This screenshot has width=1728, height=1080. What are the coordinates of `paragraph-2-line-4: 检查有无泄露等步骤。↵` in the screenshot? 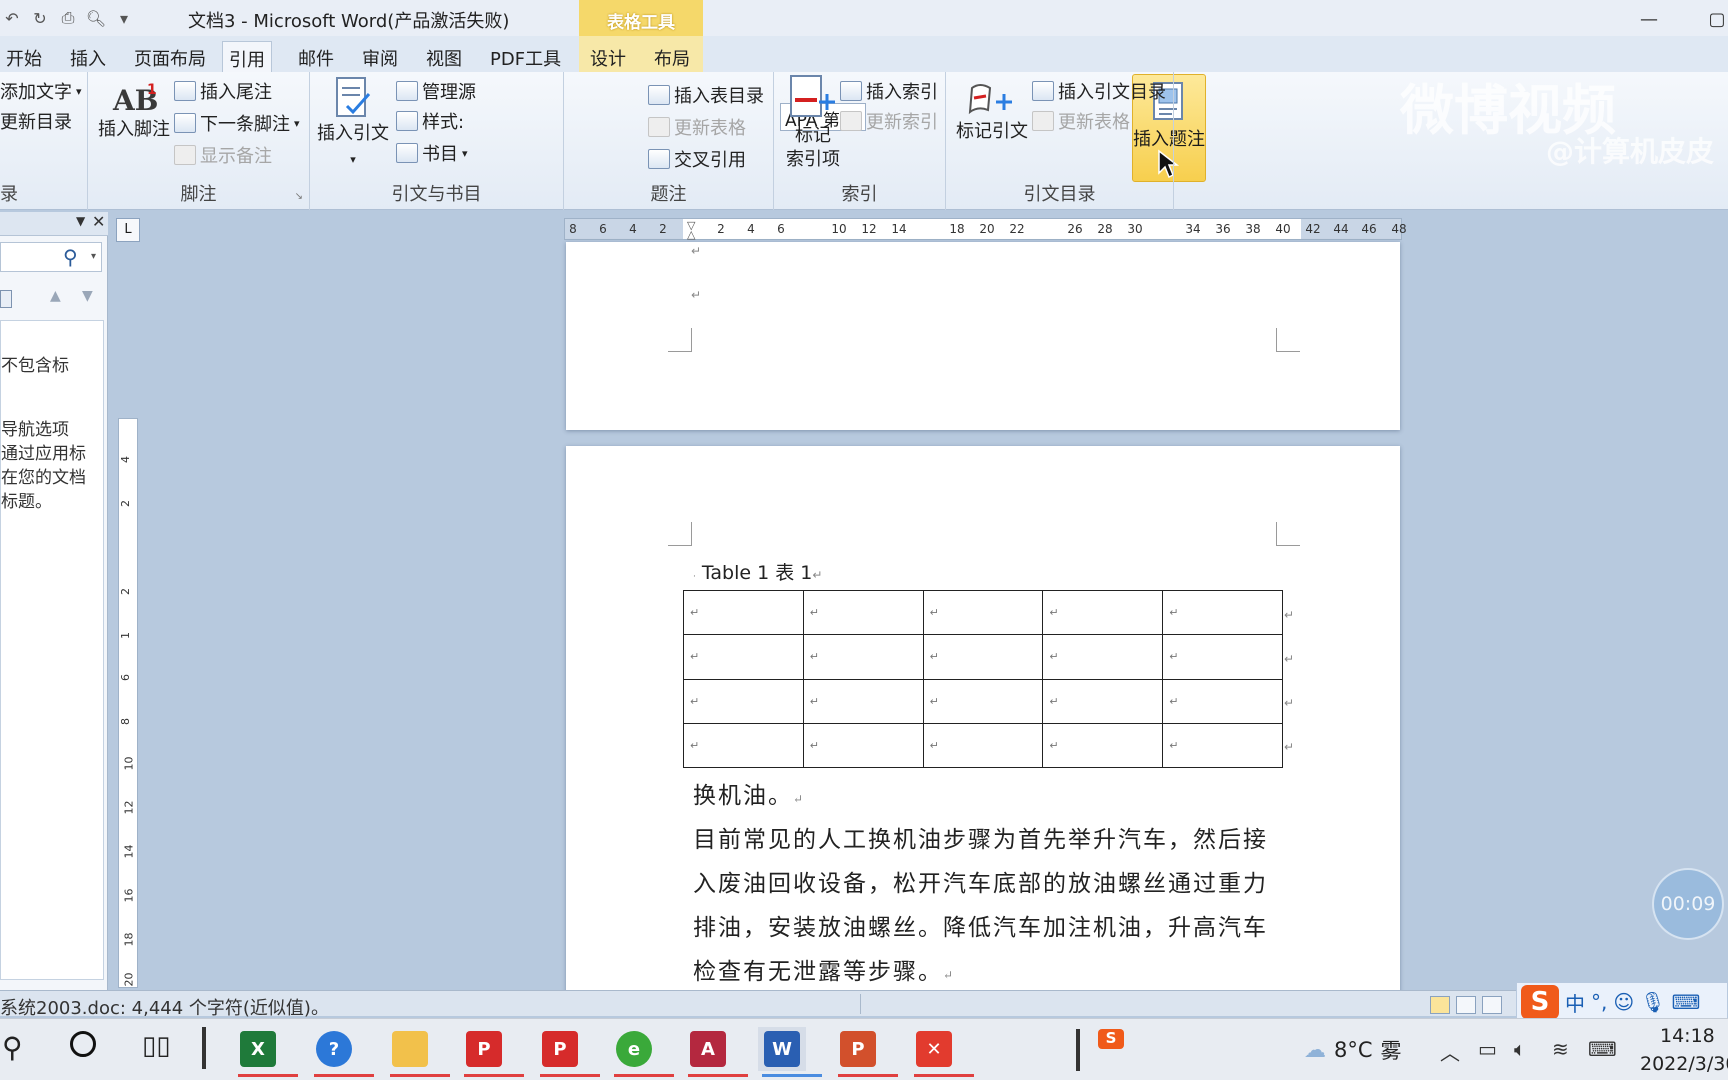 It's located at (824, 969).